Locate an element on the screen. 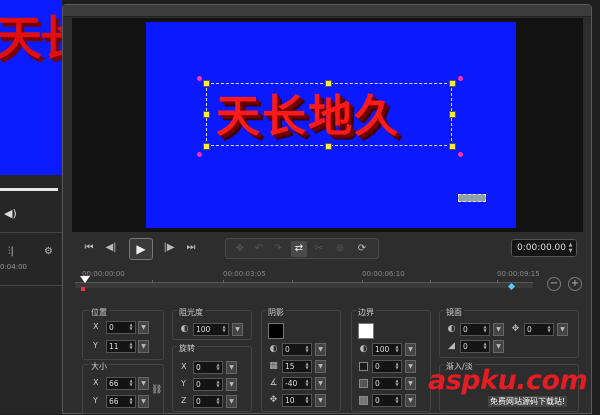 This screenshot has width=600, height=415. position-y-input: 11 ▲ ▼ is located at coordinates (121, 346).